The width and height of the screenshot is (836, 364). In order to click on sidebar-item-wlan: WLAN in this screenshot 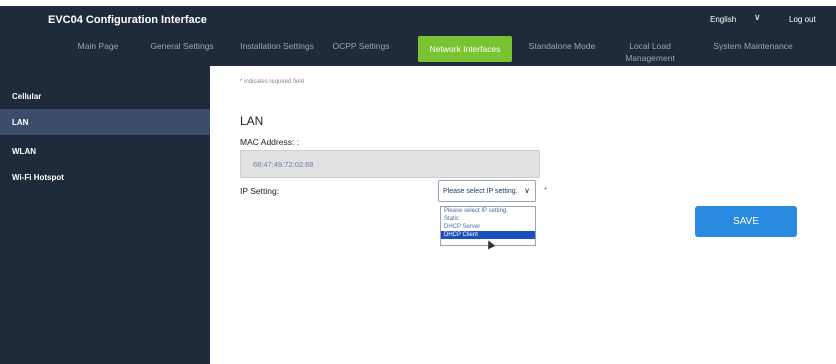, I will do `click(105, 151)`.